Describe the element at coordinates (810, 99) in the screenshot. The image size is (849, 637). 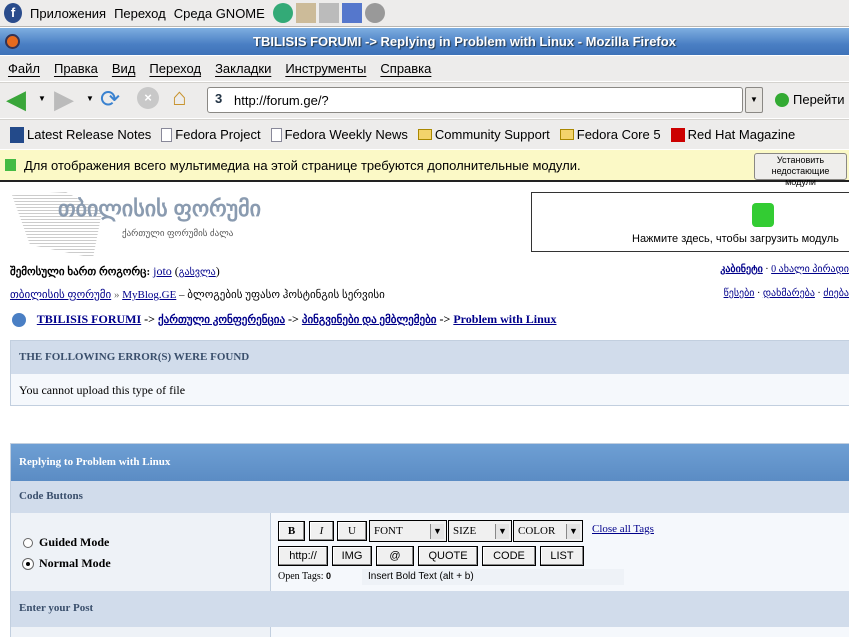
I see `go-button: Перейти` at that location.